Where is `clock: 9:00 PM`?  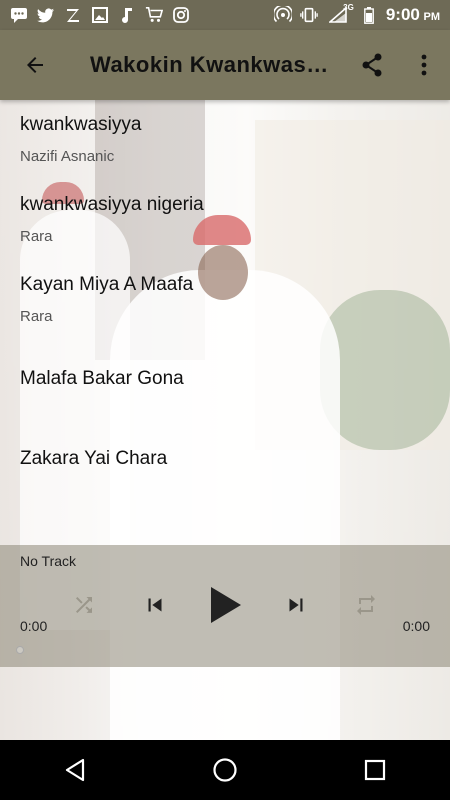 clock: 9:00 PM is located at coordinates (412, 14).